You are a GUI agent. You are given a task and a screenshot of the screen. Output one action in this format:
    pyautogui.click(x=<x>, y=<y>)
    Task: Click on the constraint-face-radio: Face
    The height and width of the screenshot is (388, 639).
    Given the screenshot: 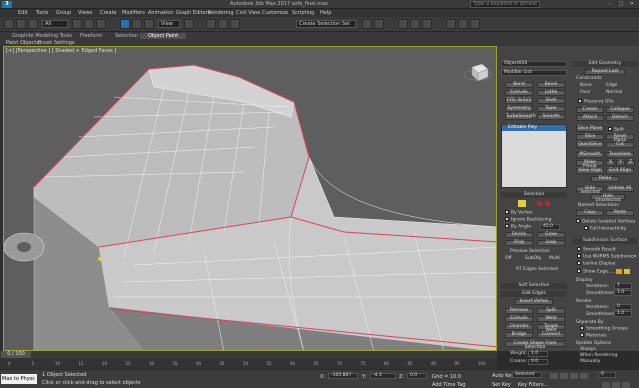 What is the action you would take?
    pyautogui.click(x=585, y=92)
    